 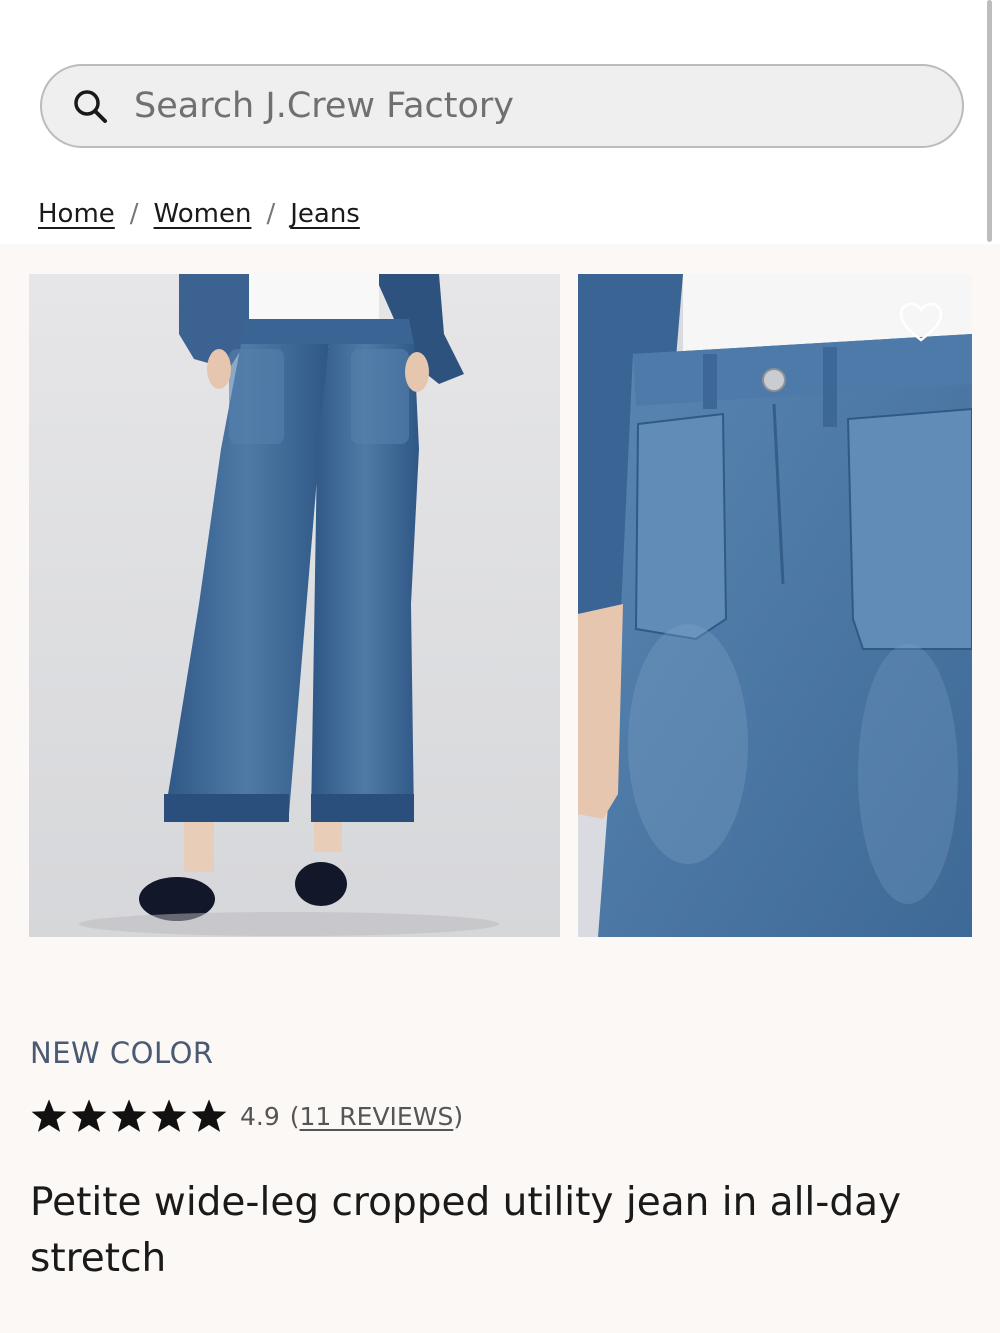 What do you see at coordinates (122, 1053) in the screenshot?
I see `new-color-badge: NEW COLOR` at bounding box center [122, 1053].